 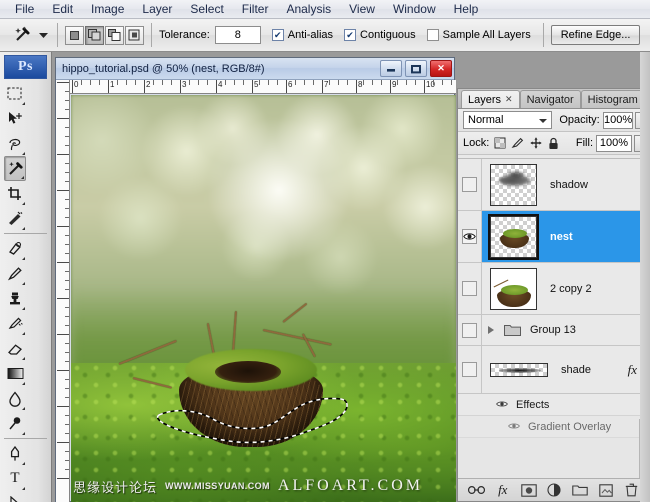 What do you see at coordinates (519, 369) in the screenshot?
I see `layer-thumbnail-shade` at bounding box center [519, 369].